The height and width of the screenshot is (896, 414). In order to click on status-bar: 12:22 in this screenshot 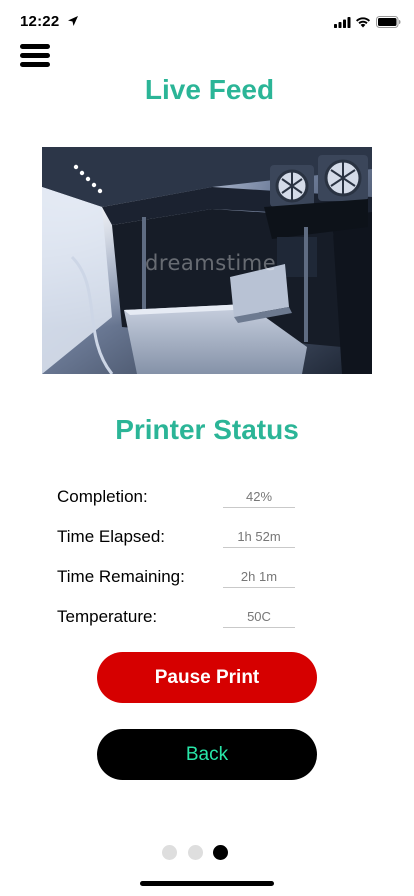, I will do `click(207, 22)`.